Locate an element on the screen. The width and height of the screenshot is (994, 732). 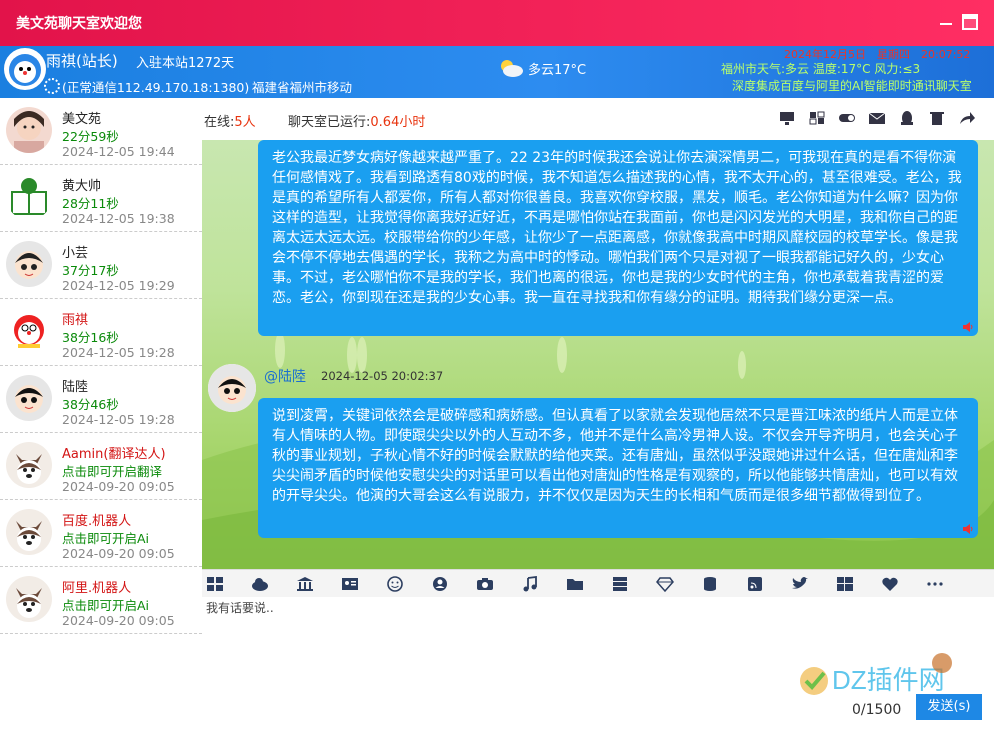
user-duration: 37分17秒 is located at coordinates (90, 270).